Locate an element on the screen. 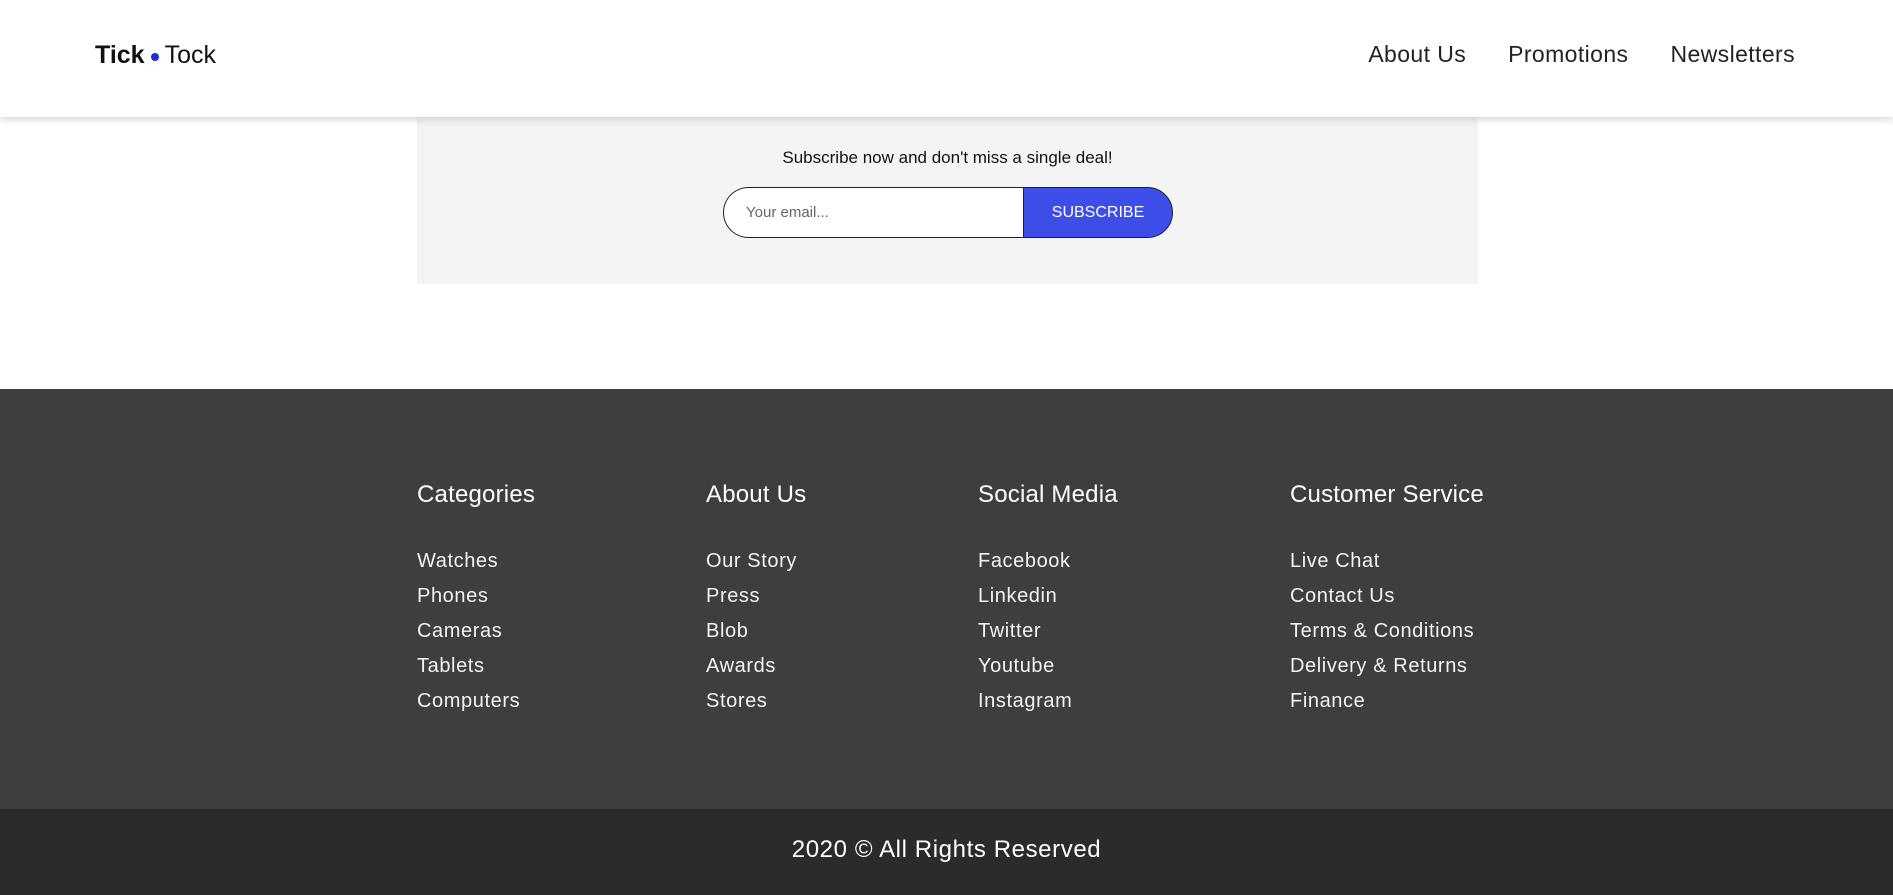  email-input is located at coordinates (873, 212).